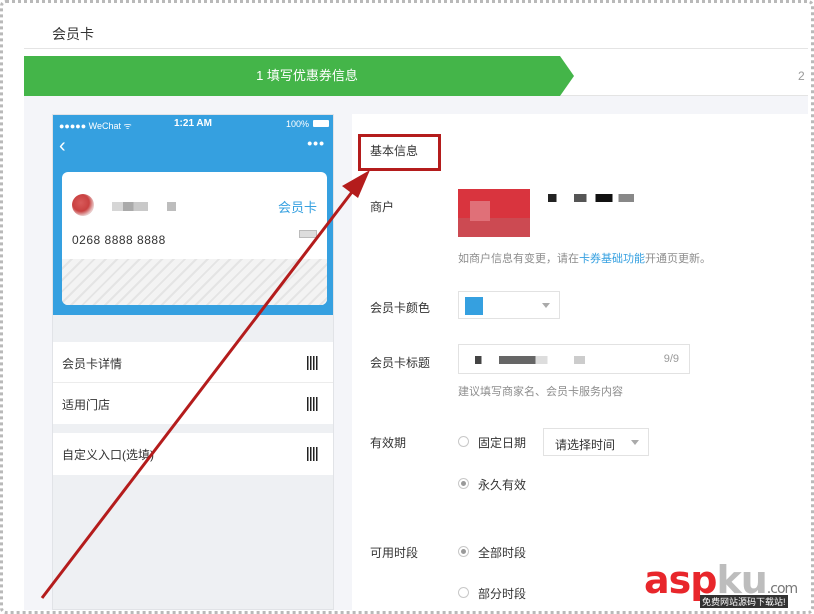  What do you see at coordinates (308, 234) in the screenshot?
I see `card-badge-icon` at bounding box center [308, 234].